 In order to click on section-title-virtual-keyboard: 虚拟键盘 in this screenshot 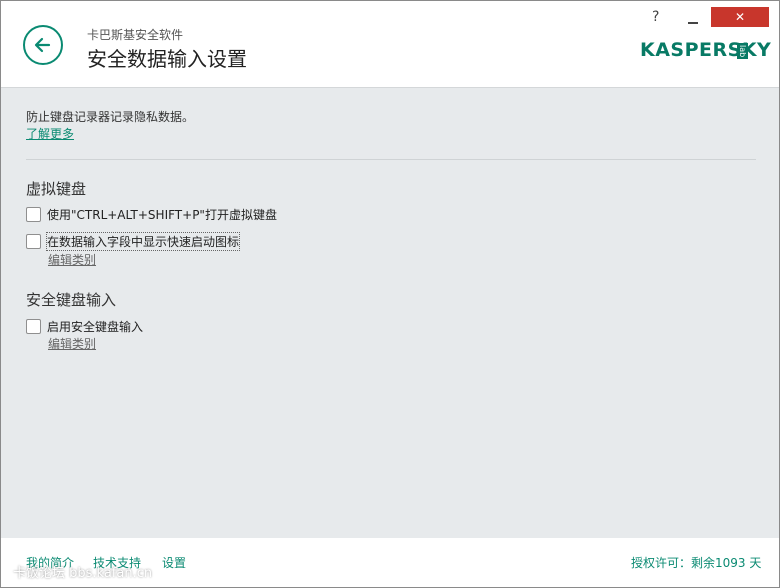, I will do `click(56, 189)`.